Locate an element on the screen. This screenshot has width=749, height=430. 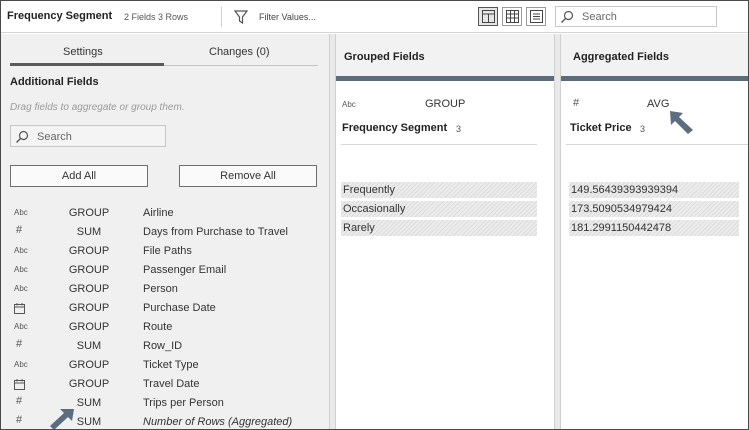
list-item: Abc GROUP Airline is located at coordinates (165, 213).